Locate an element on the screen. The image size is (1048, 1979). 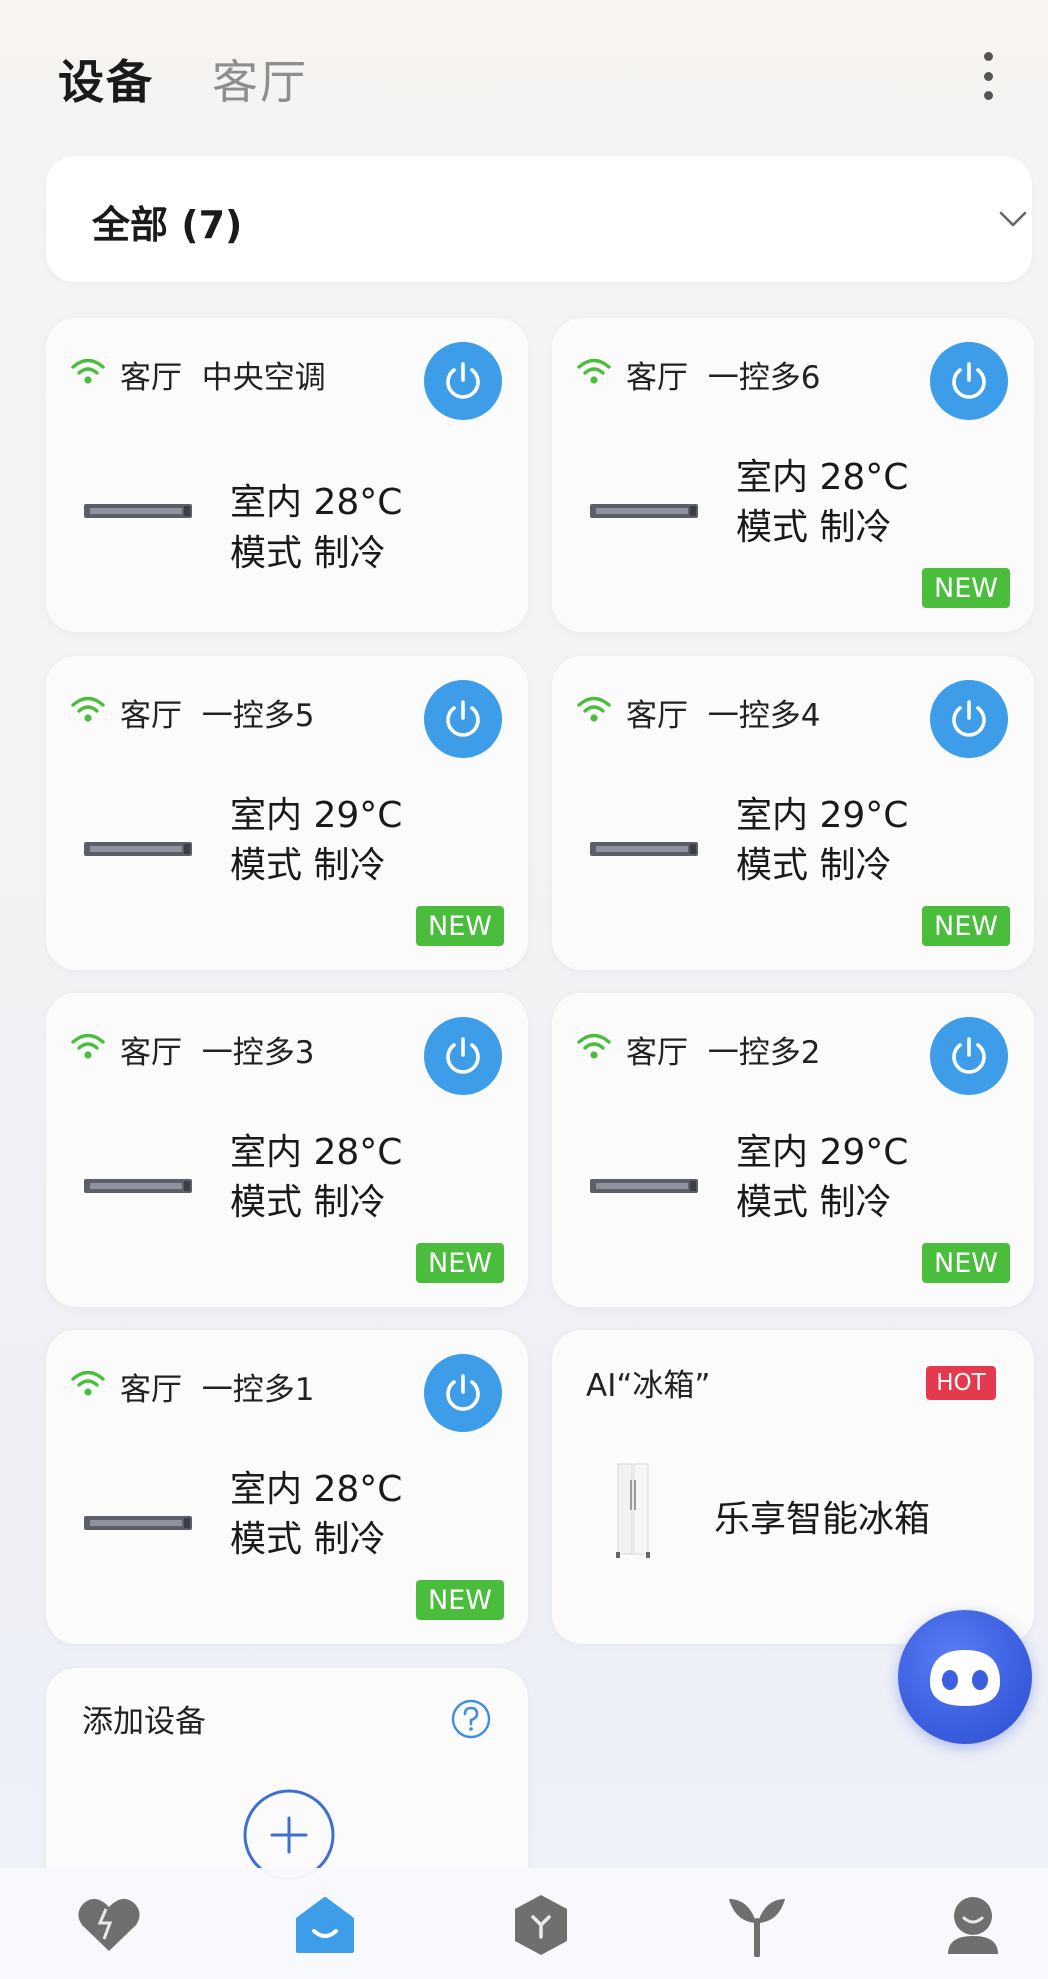
sprout-icon is located at coordinates (757, 1928).